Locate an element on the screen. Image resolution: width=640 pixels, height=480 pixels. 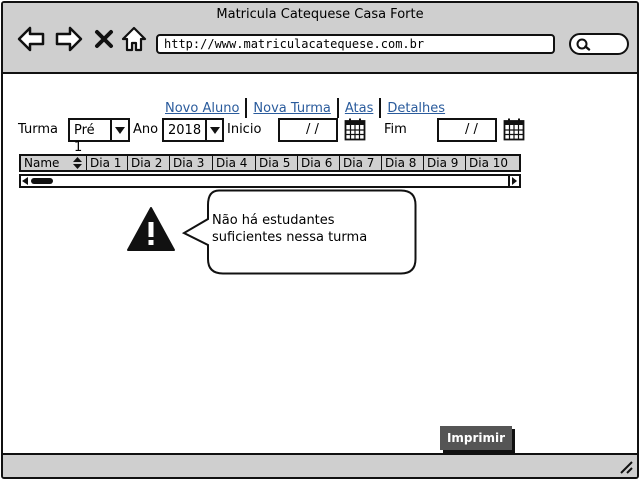
column-header-dia-7: Dia 7 is located at coordinates (361, 163).